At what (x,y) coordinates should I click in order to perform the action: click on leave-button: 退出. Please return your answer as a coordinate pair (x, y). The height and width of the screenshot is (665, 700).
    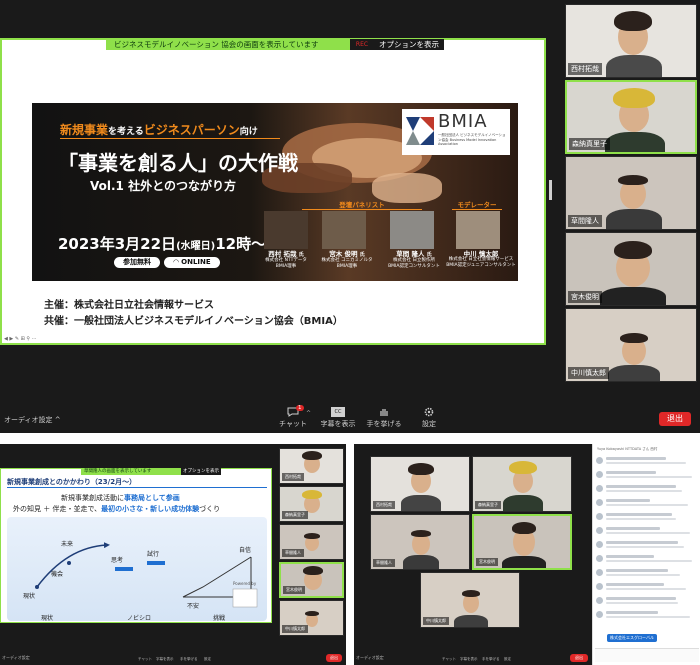
    Looking at the image, I should click on (675, 419).